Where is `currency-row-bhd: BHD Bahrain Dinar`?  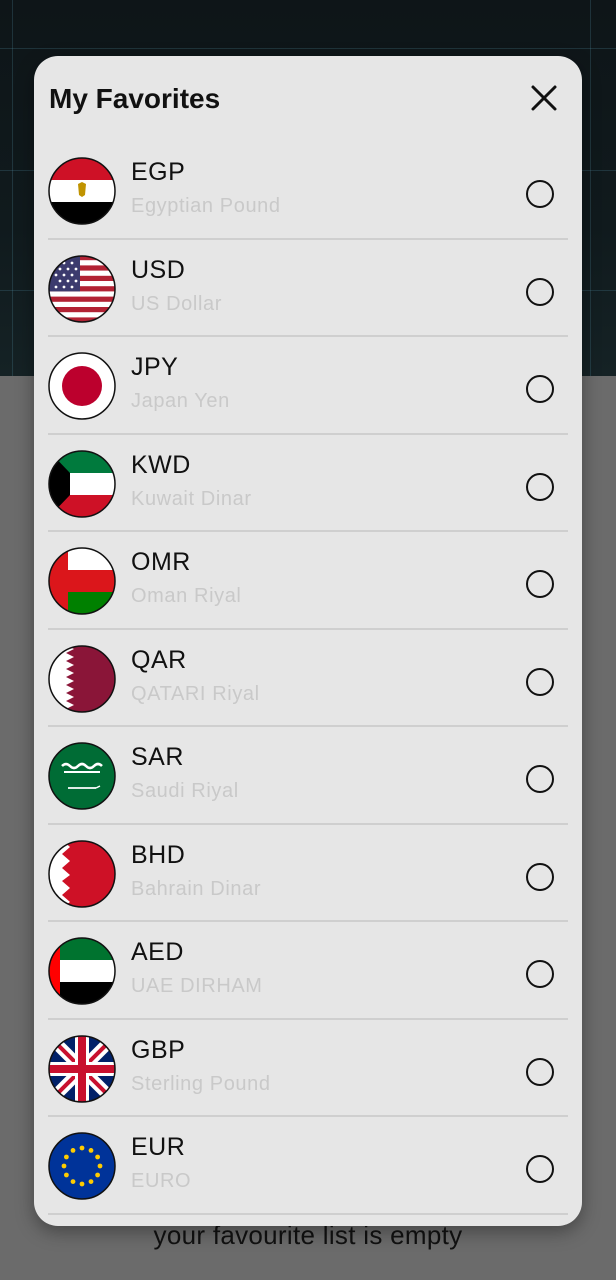 currency-row-bhd: BHD Bahrain Dinar is located at coordinates (308, 873).